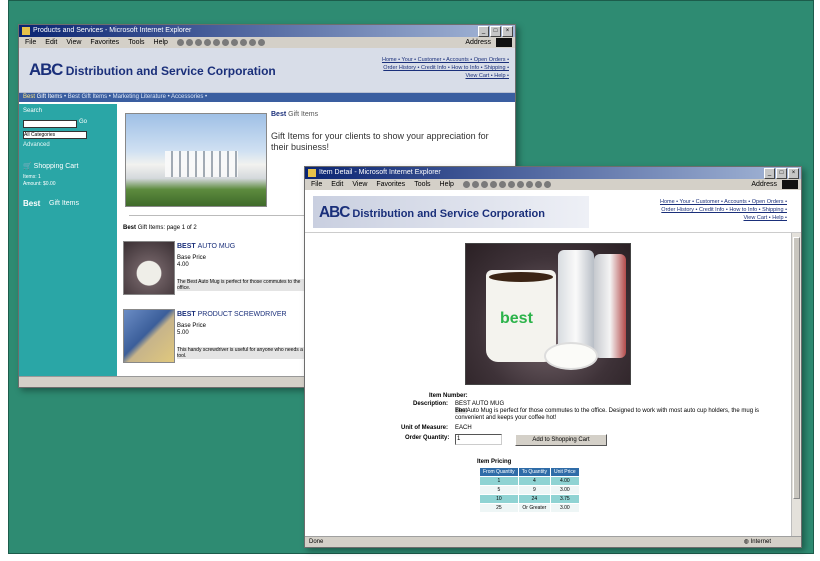 This screenshot has height=561, width=820. I want to click on search-input, so click(50, 124).